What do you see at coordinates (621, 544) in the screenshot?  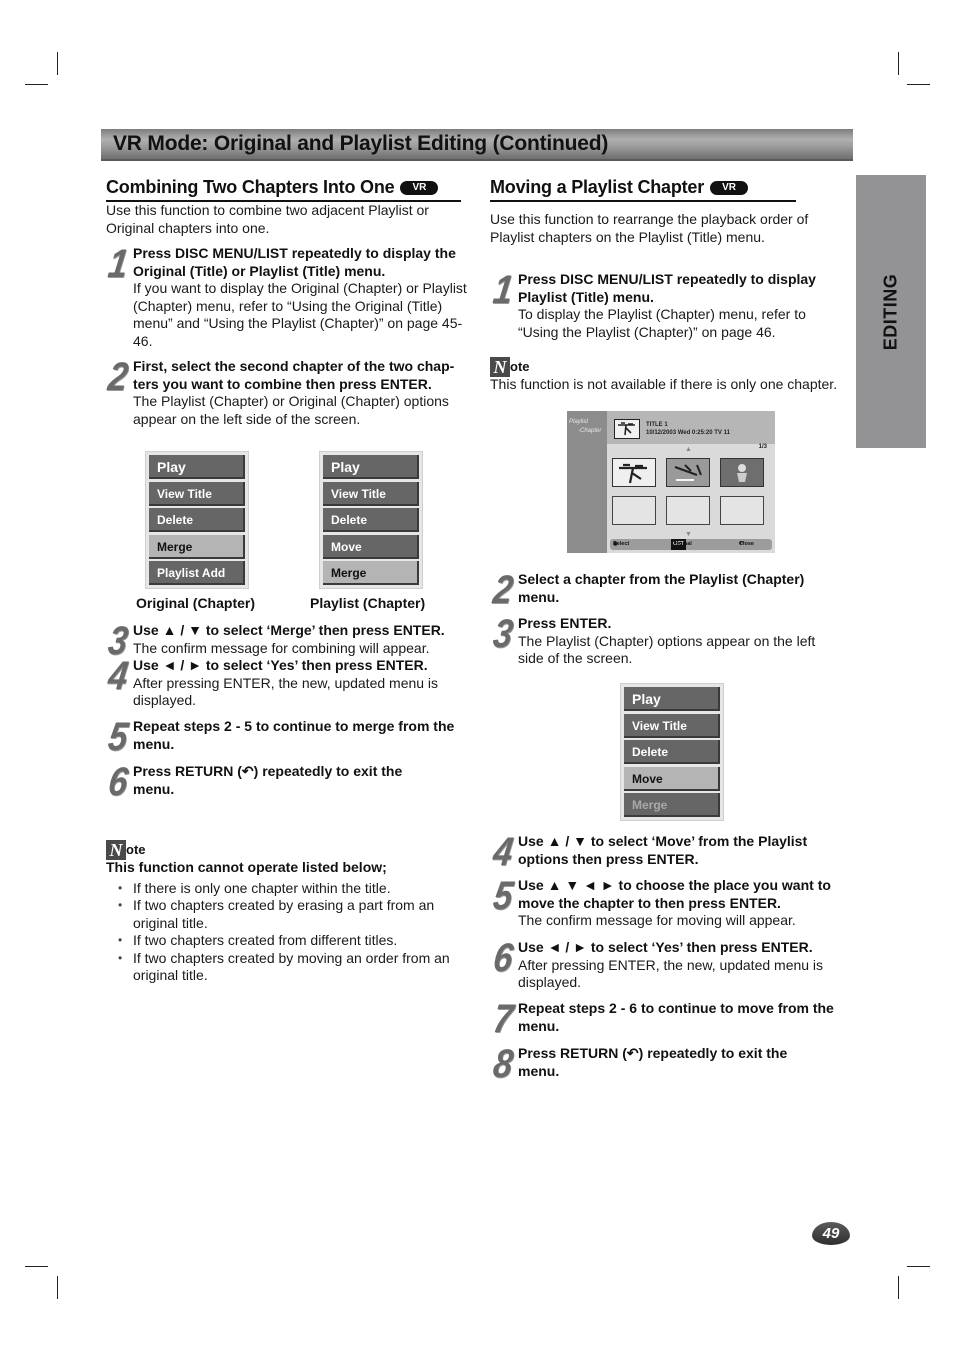 I see `footer-select: Select` at bounding box center [621, 544].